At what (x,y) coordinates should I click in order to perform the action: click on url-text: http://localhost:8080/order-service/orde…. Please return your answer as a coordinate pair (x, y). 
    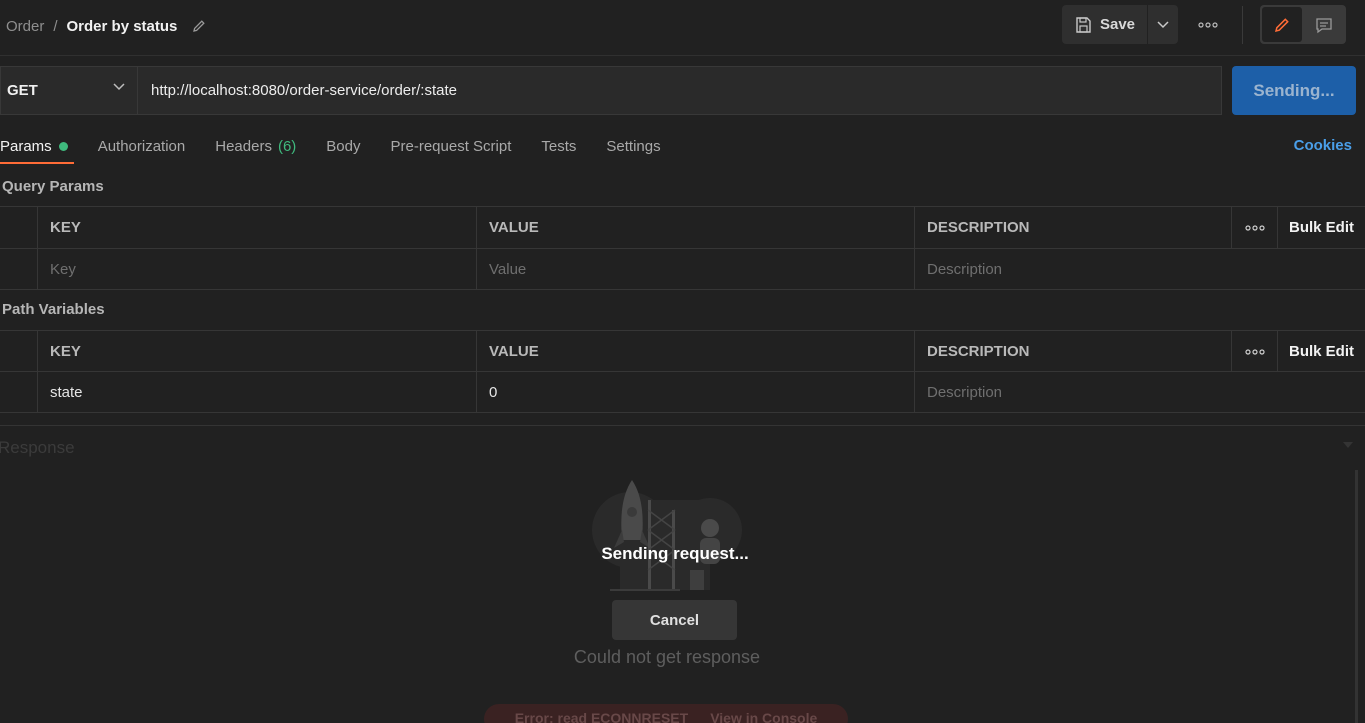
    Looking at the image, I should click on (304, 90).